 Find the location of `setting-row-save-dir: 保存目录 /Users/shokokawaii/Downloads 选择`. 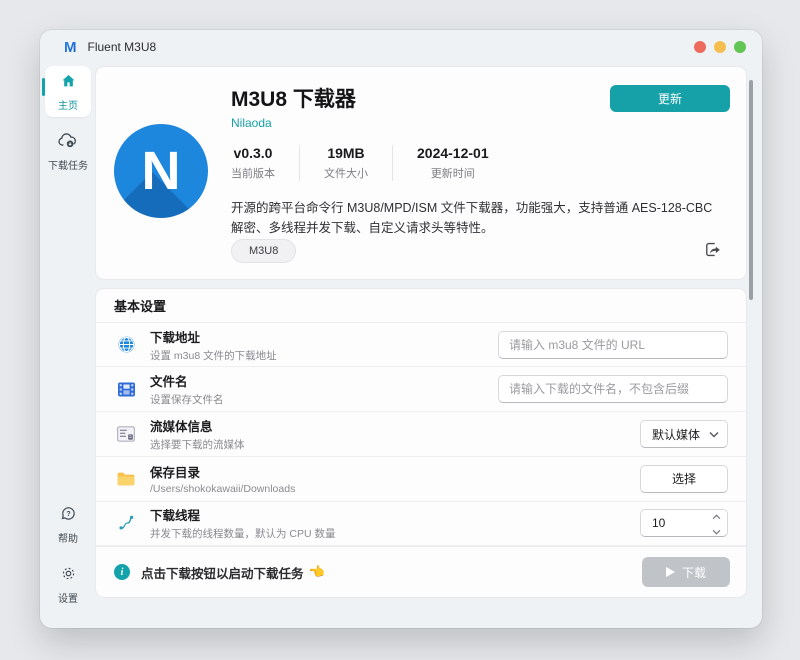

setting-row-save-dir: 保存目录 /Users/shokokawaii/Downloads 选择 is located at coordinates (421, 479).